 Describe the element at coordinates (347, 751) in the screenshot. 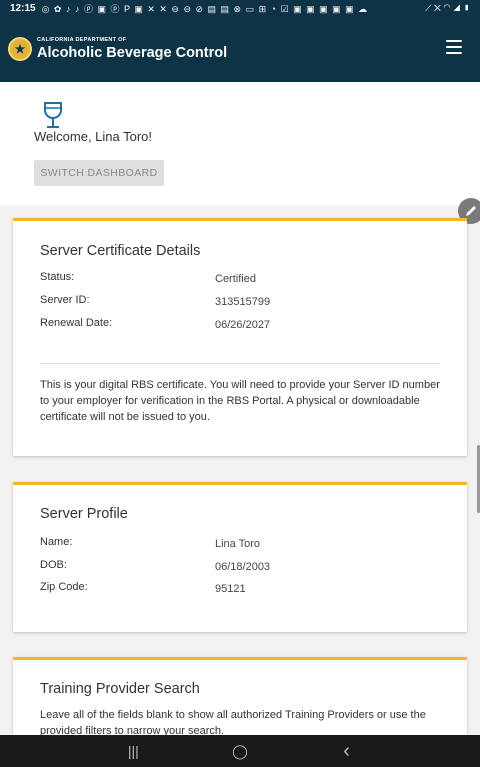

I see `back-button: ‹` at that location.